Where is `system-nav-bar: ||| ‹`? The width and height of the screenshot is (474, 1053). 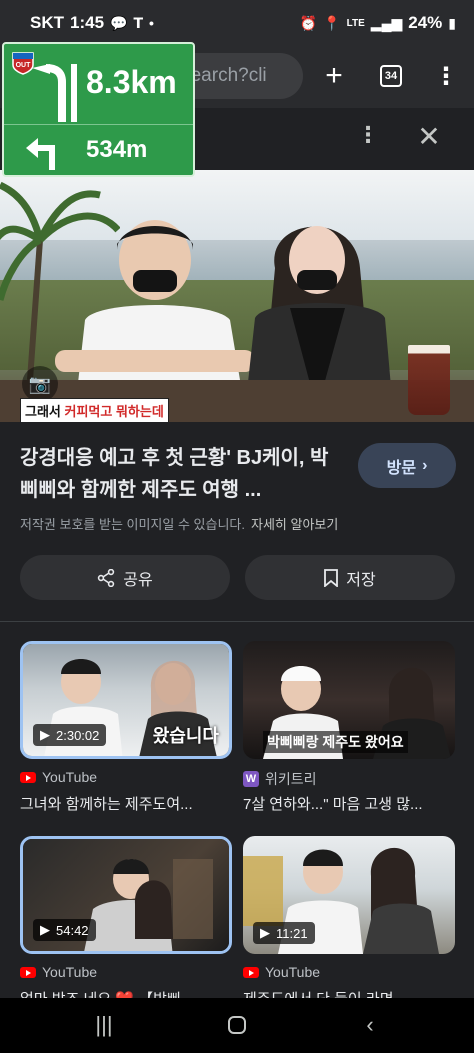
system-nav-bar: ||| ‹ is located at coordinates (237, 1025).